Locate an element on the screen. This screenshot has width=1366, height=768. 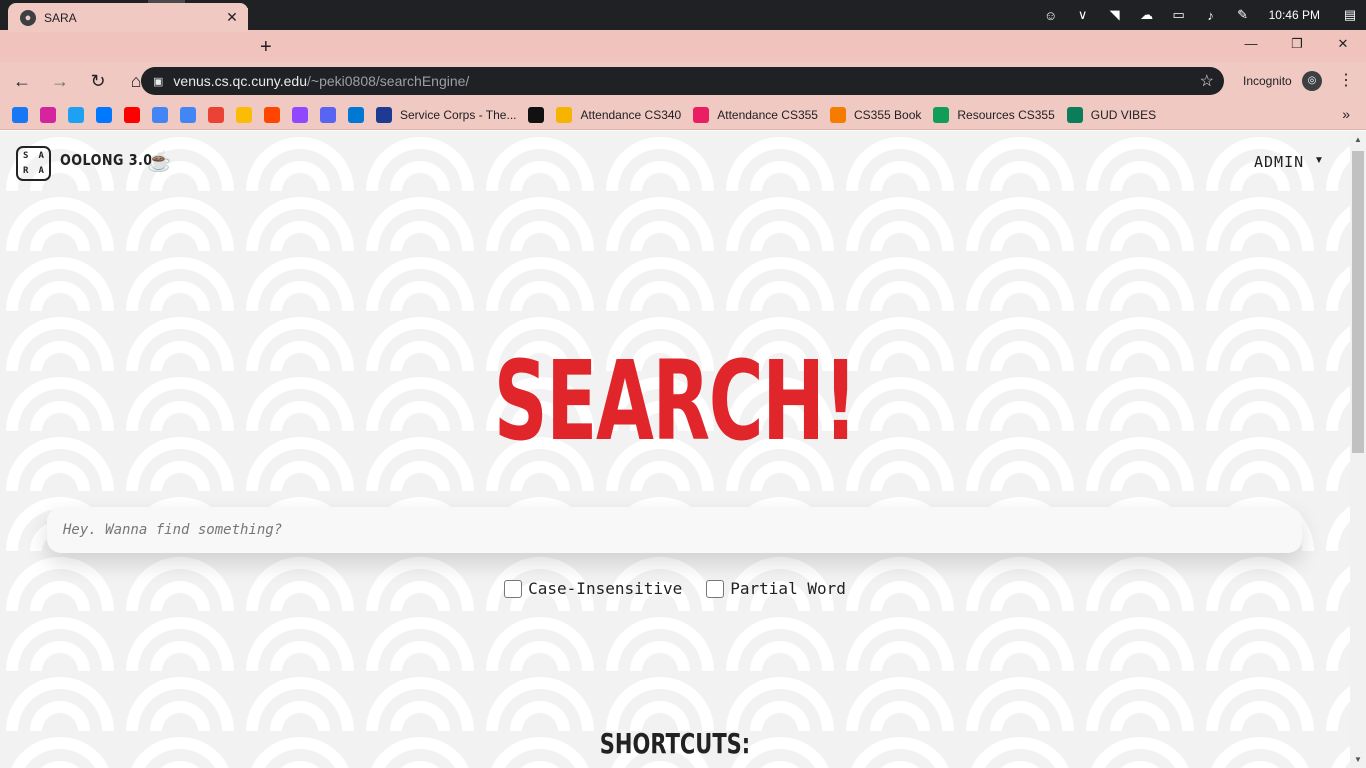
youtube-icon is located at coordinates (132, 114).